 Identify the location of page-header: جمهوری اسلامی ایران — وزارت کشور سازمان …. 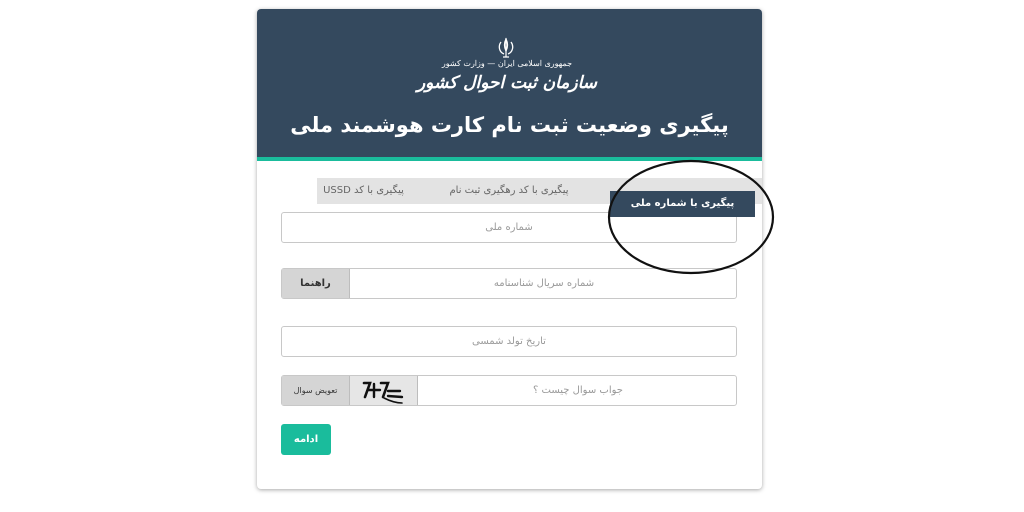
(509, 83).